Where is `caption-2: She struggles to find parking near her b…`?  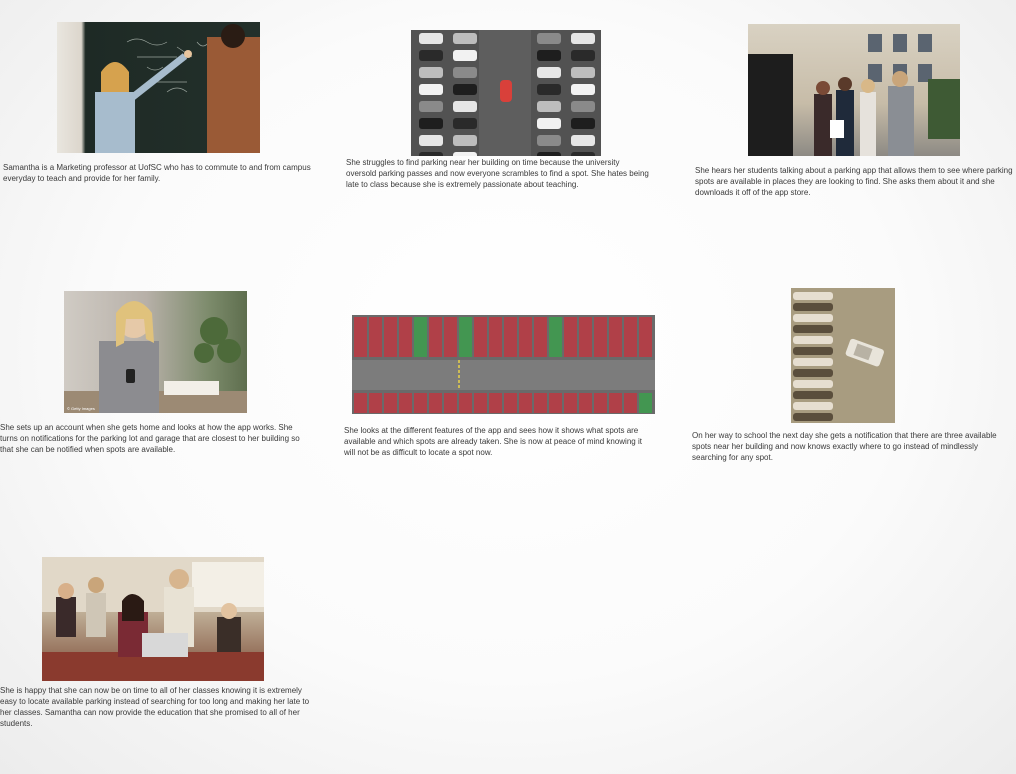
caption-2: She struggles to find parking near her b… is located at coordinates (497, 173).